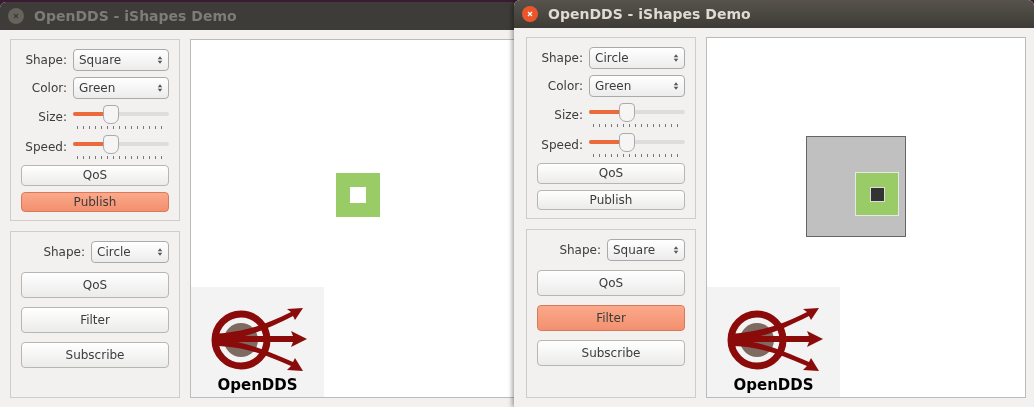  I want to click on close-button, so click(530, 14).